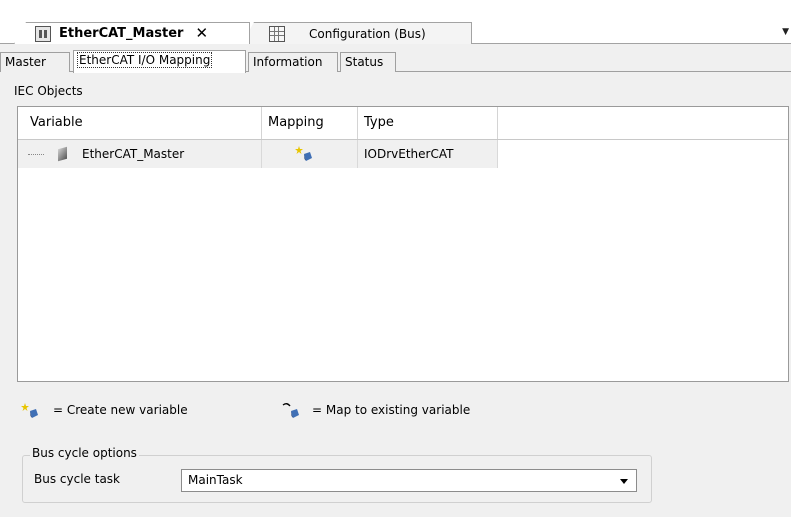 Image resolution: width=791 pixels, height=517 pixels. What do you see at coordinates (364, 62) in the screenshot?
I see `tab-label: Status` at bounding box center [364, 62].